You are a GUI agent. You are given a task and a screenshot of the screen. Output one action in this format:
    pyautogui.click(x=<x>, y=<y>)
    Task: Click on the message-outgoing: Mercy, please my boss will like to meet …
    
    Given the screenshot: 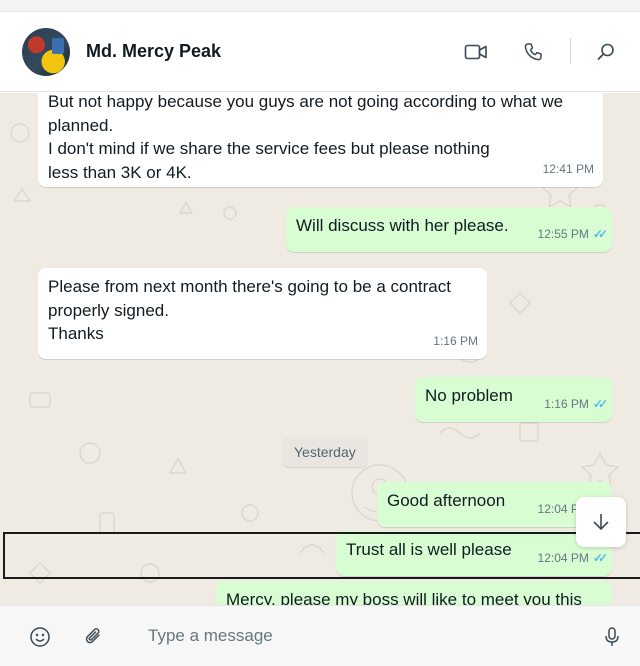 What is the action you would take?
    pyautogui.click(x=414, y=593)
    